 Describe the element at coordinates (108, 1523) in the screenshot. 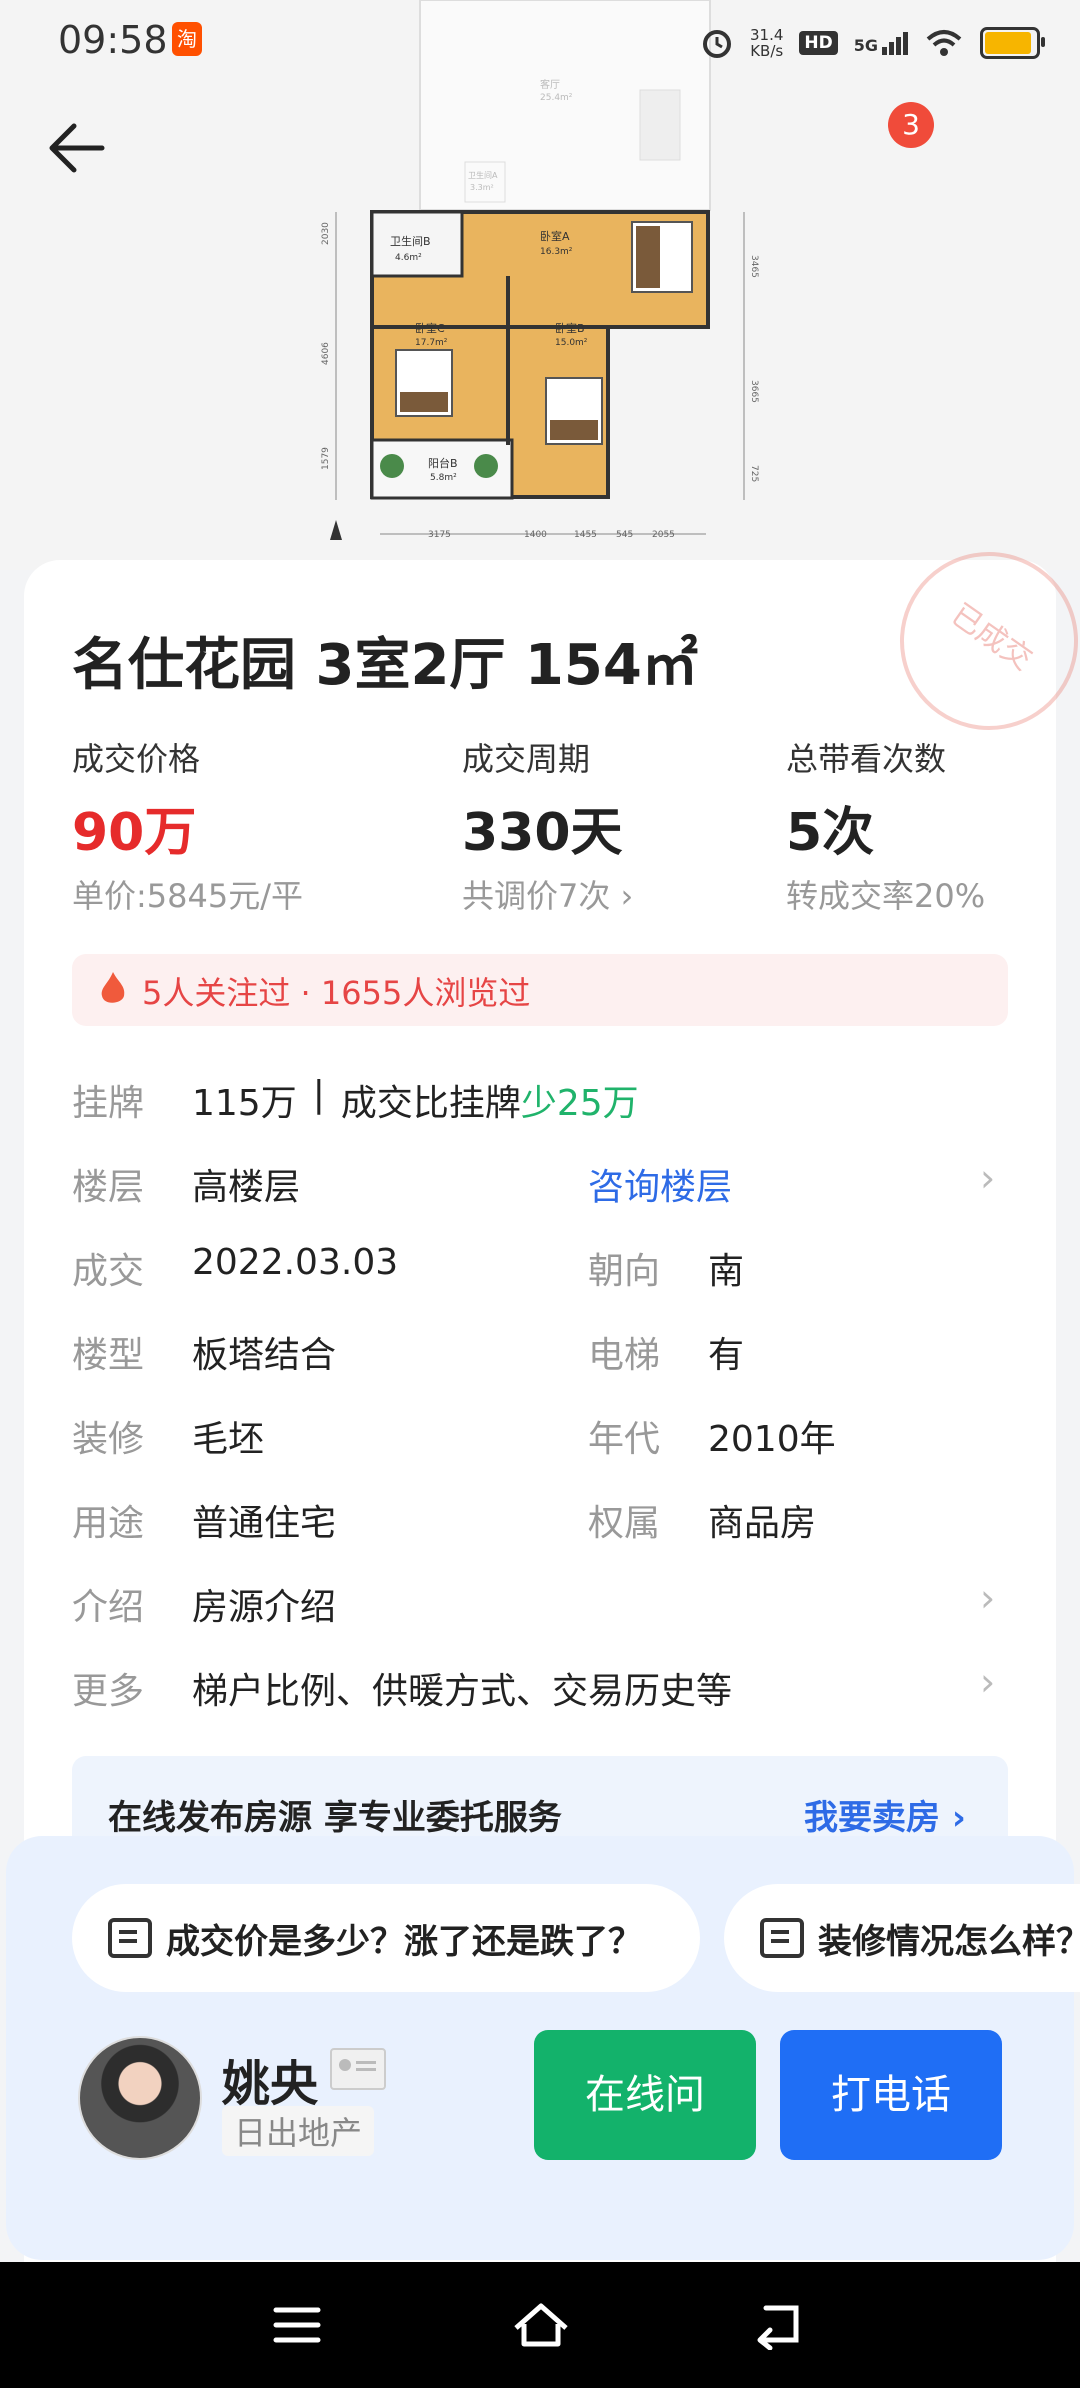

I see `usage-label: 用途` at that location.